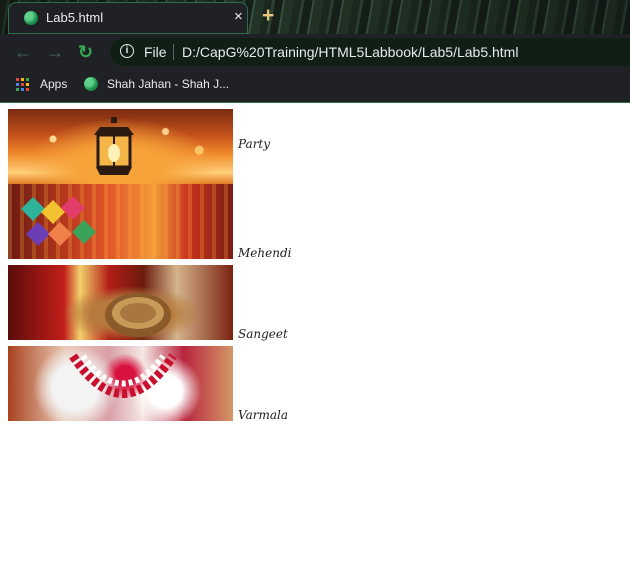  I want to click on caption-varmala: Varmala, so click(263, 415).